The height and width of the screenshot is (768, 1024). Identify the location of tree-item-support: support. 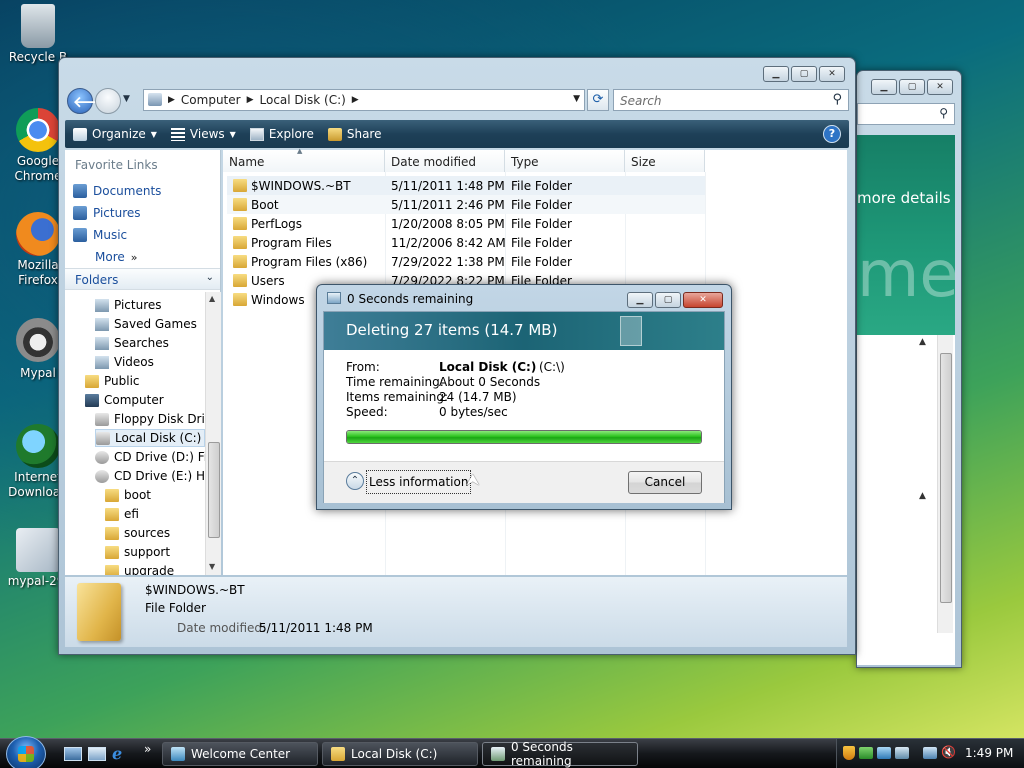
(137, 552).